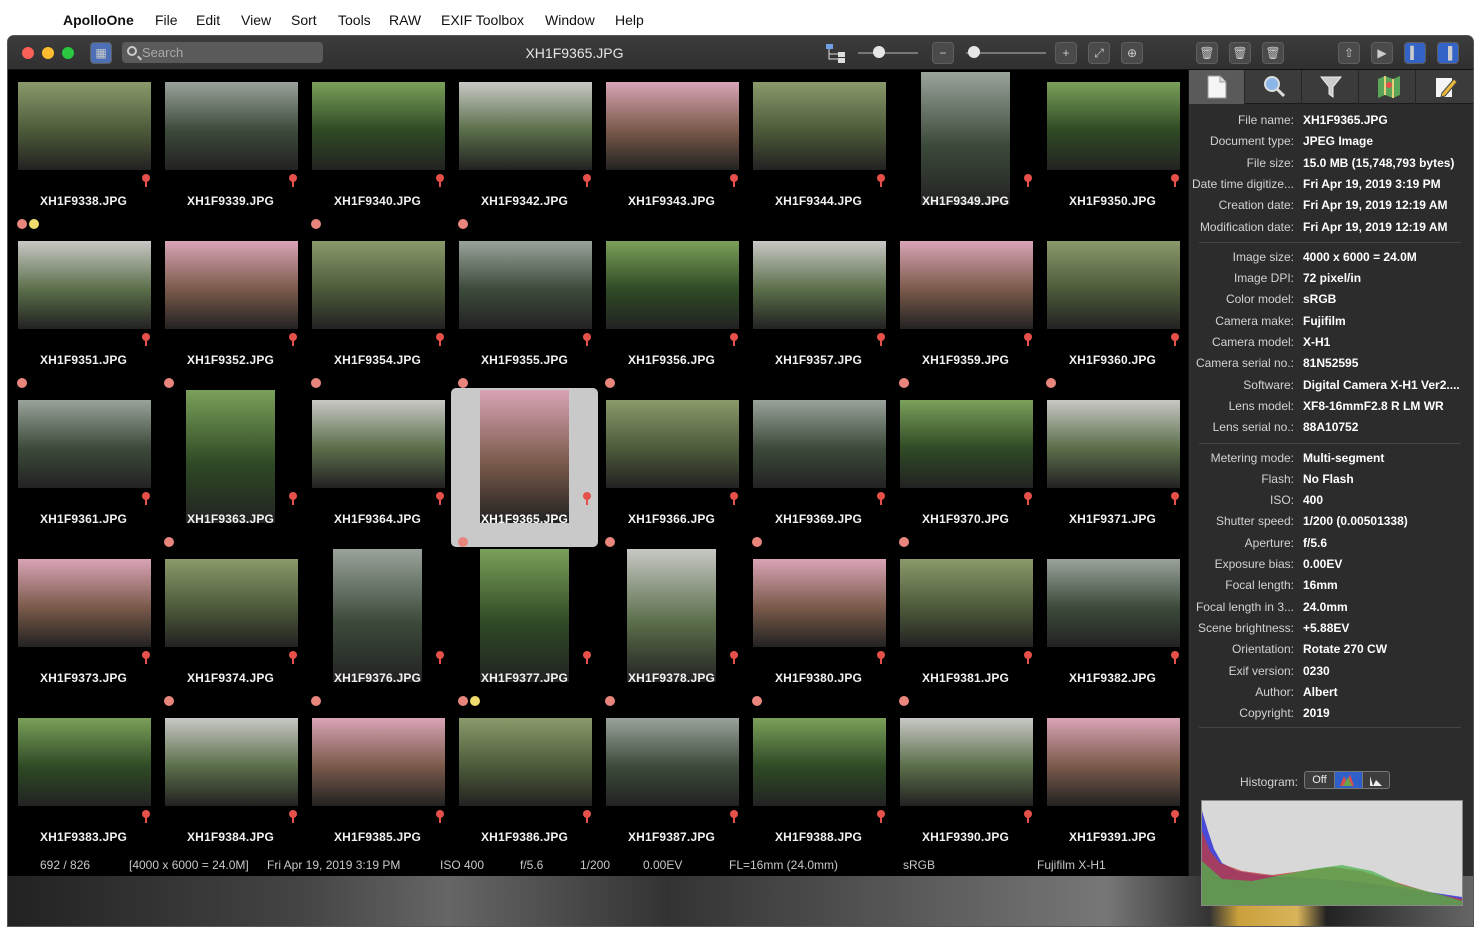  Describe the element at coordinates (405, 20) in the screenshot. I see `menu-raw: RAW` at that location.